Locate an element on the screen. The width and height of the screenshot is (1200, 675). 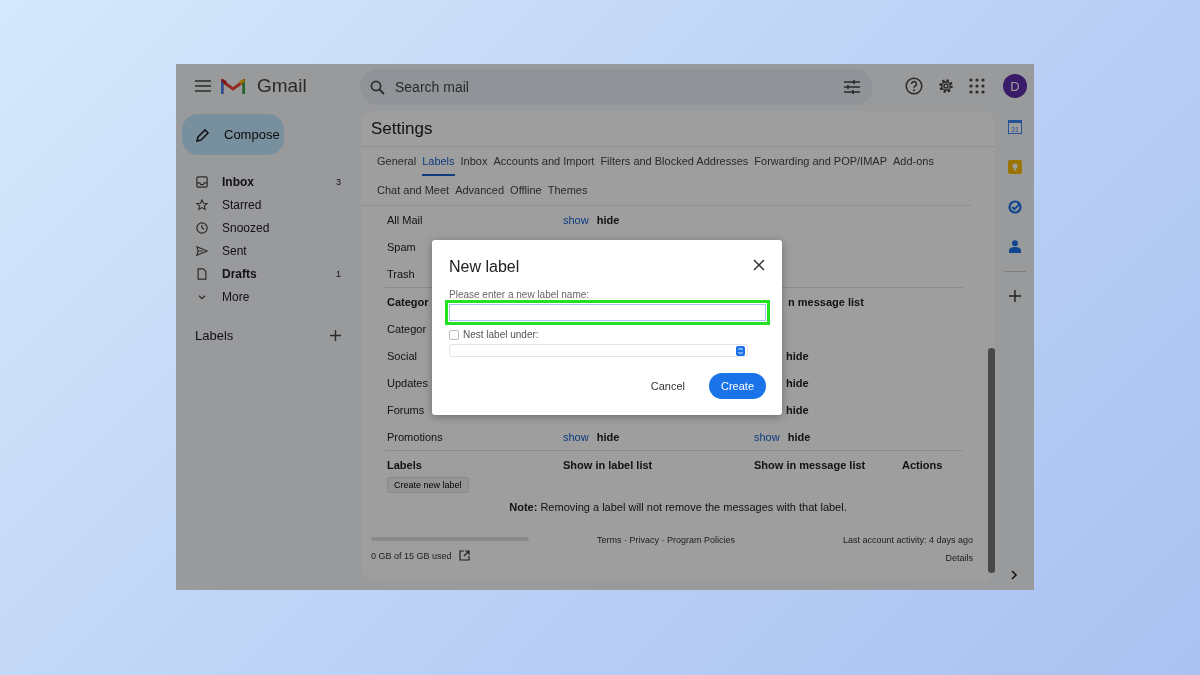
column-header: Labels is located at coordinates (404, 464).